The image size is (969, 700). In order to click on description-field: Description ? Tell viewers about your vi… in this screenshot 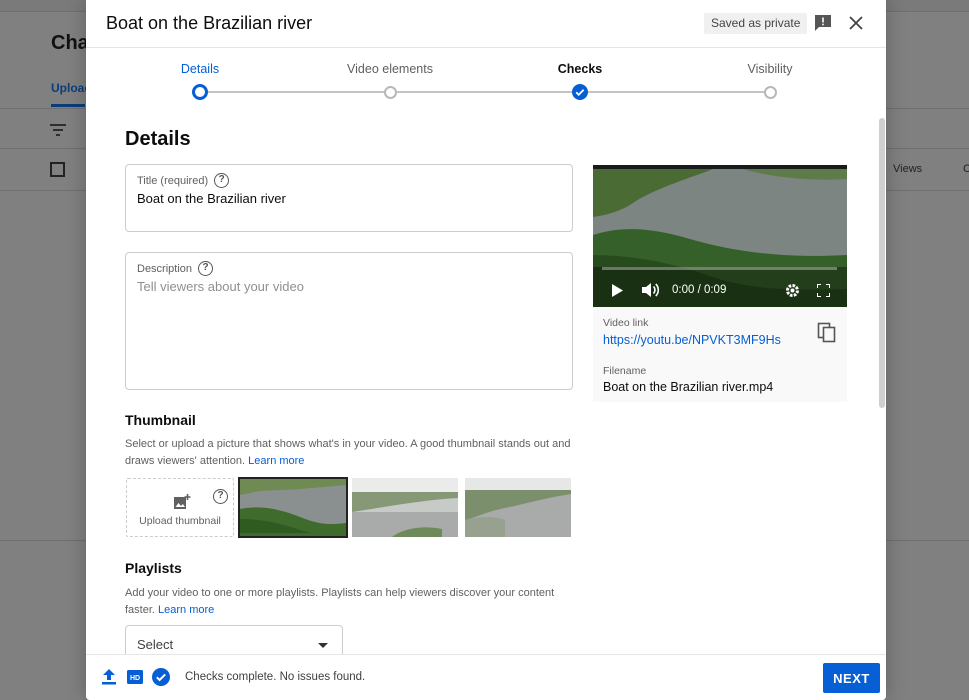, I will do `click(349, 321)`.